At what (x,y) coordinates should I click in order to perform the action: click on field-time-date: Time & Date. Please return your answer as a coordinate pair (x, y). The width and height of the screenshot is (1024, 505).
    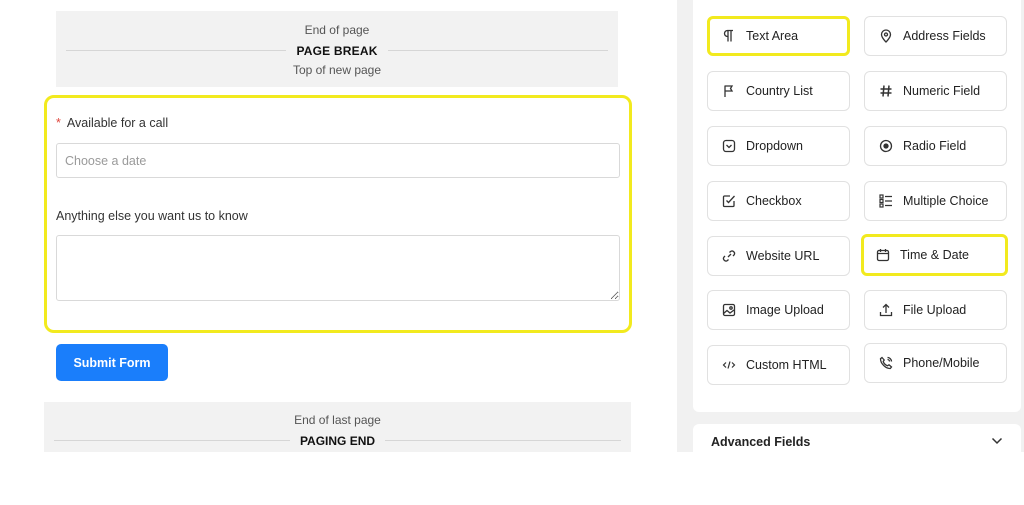
    Looking at the image, I should click on (934, 255).